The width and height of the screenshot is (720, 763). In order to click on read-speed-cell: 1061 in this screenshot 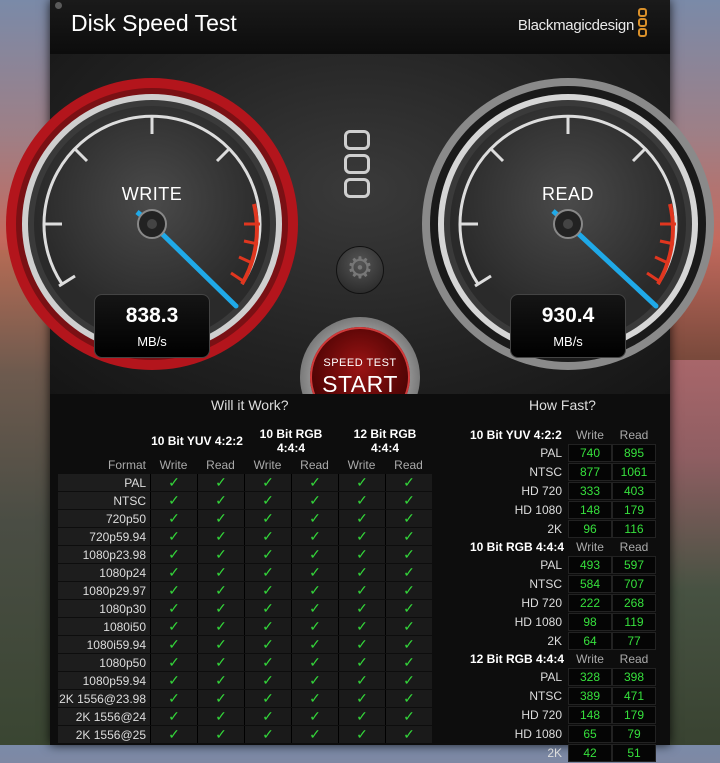, I will do `click(634, 472)`.